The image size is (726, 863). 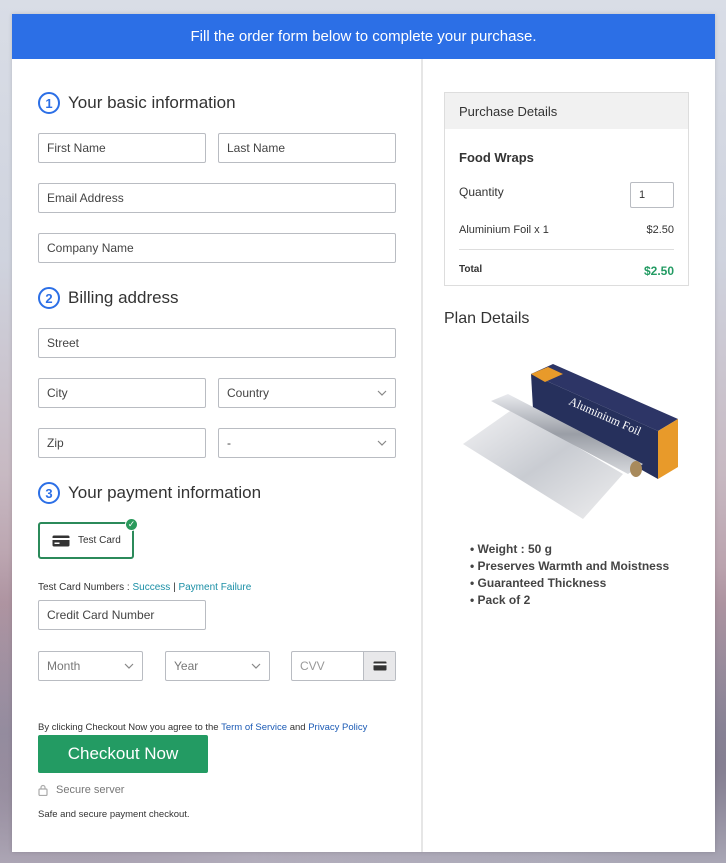 I want to click on section-title: Billing address, so click(x=123, y=297).